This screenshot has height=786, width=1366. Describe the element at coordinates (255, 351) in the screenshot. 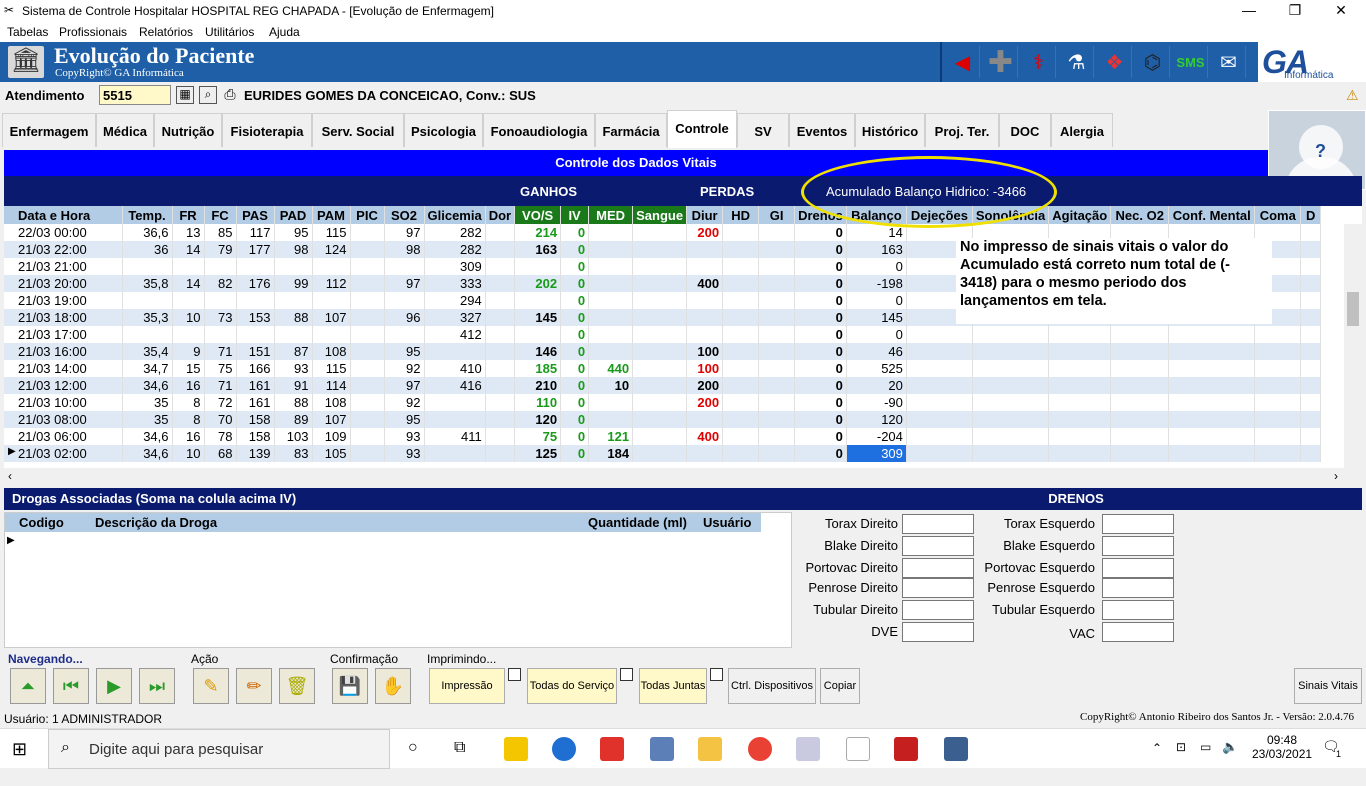

I see `table-cell: 151` at that location.